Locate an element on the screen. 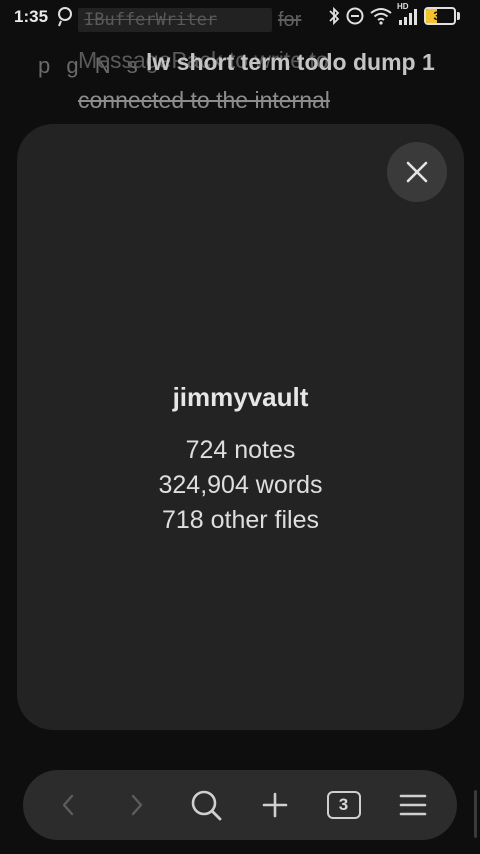 This screenshot has width=480, height=854. tabs-button: 3 is located at coordinates (344, 805).